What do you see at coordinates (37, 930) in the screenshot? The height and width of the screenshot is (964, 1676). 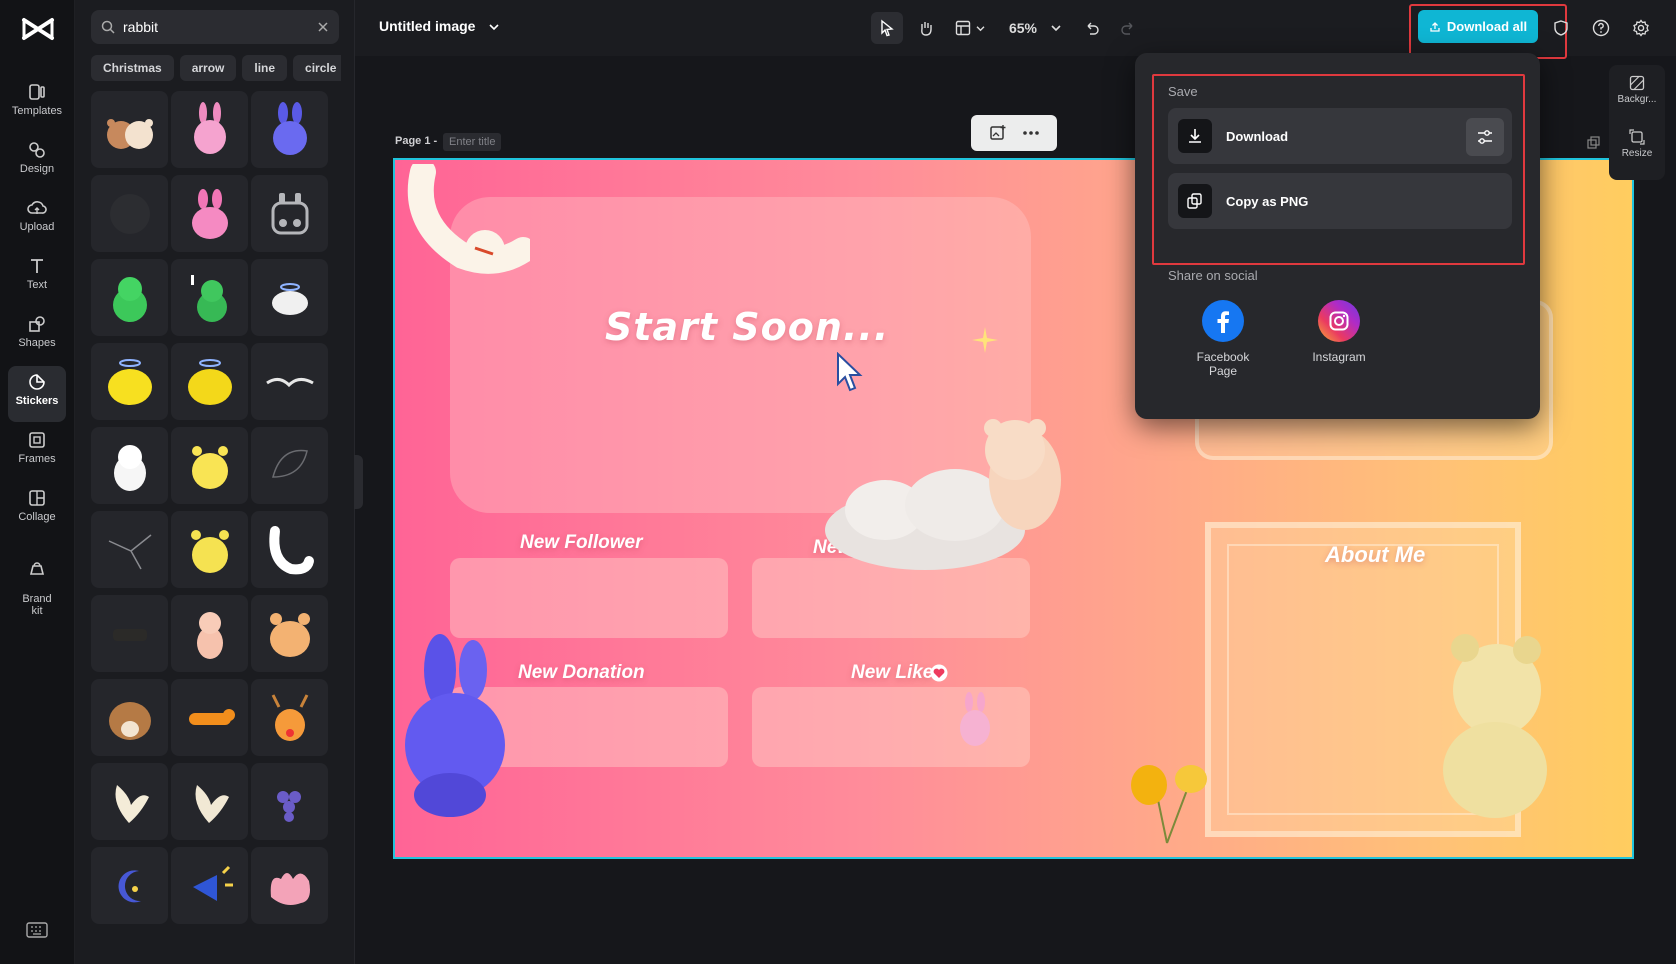 I see `keyboard-icon` at bounding box center [37, 930].